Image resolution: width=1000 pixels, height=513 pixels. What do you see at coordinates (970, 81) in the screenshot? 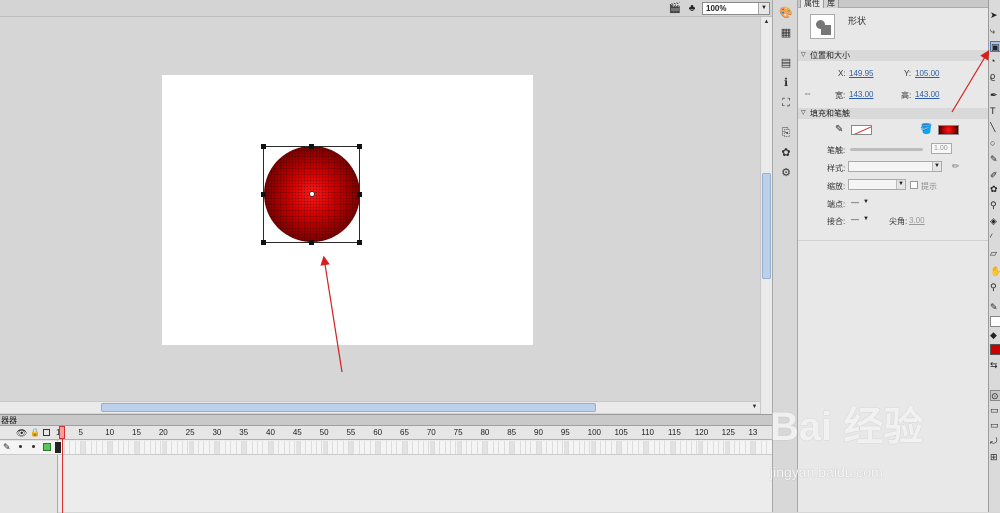
I see `annotation-arrow-tool` at bounding box center [970, 81].